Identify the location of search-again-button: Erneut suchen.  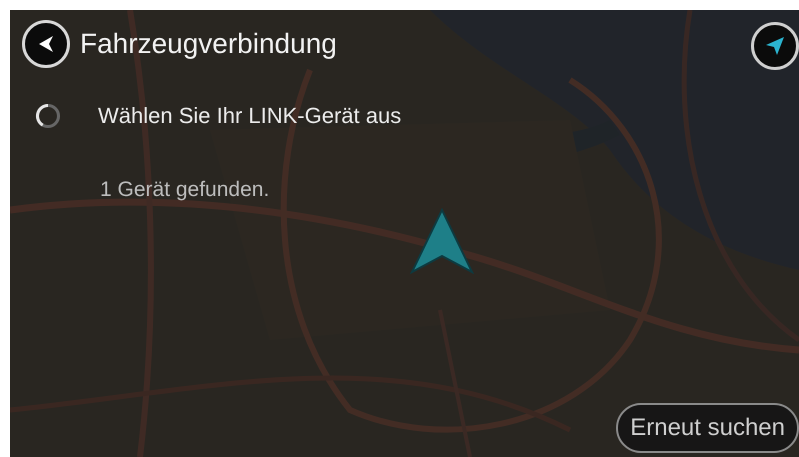
(707, 428).